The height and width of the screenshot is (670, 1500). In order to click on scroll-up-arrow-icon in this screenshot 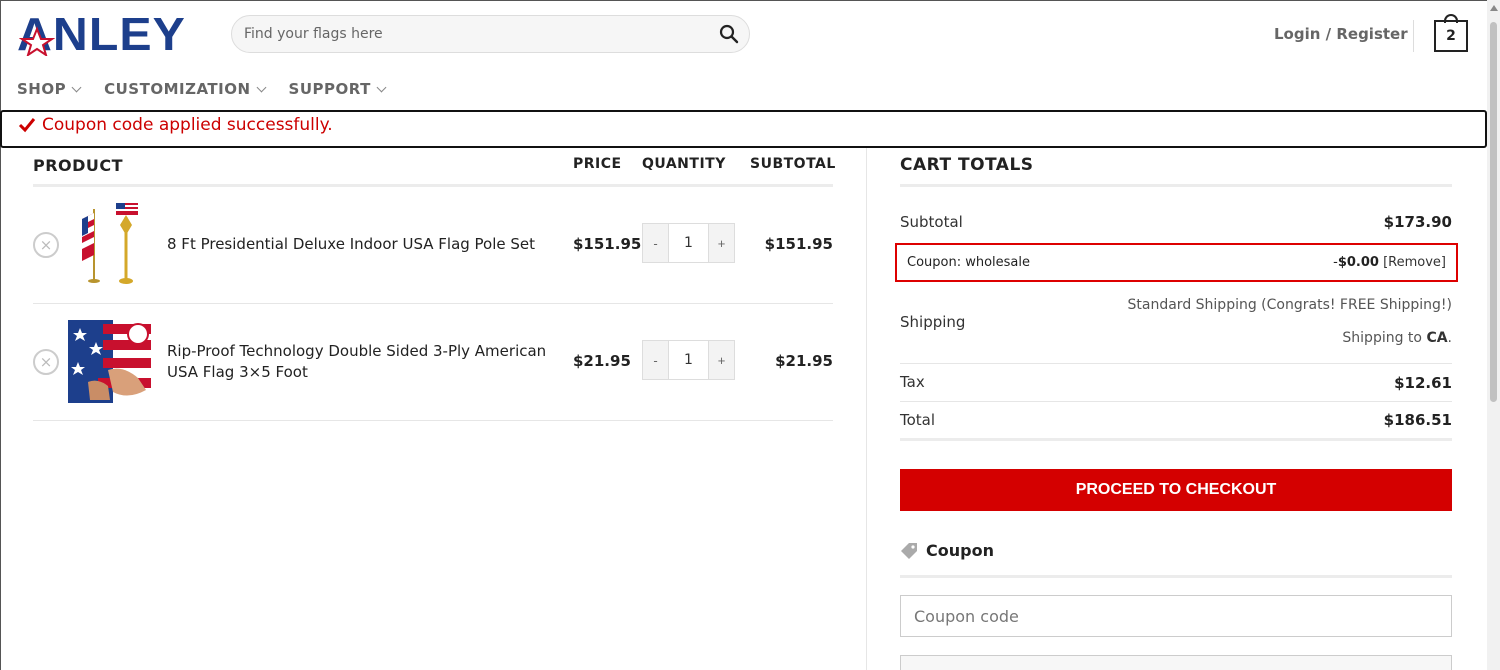, I will do `click(1494, 8)`.